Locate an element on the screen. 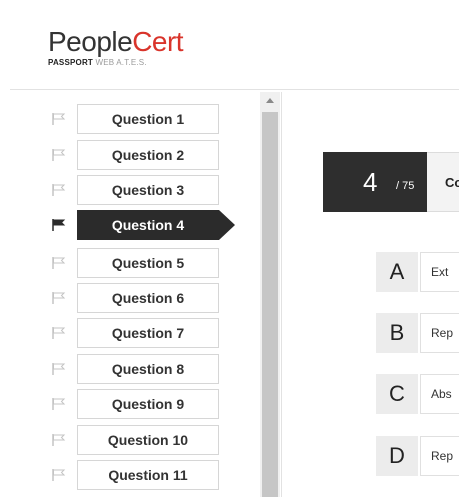  chevron-up-icon is located at coordinates (270, 101).